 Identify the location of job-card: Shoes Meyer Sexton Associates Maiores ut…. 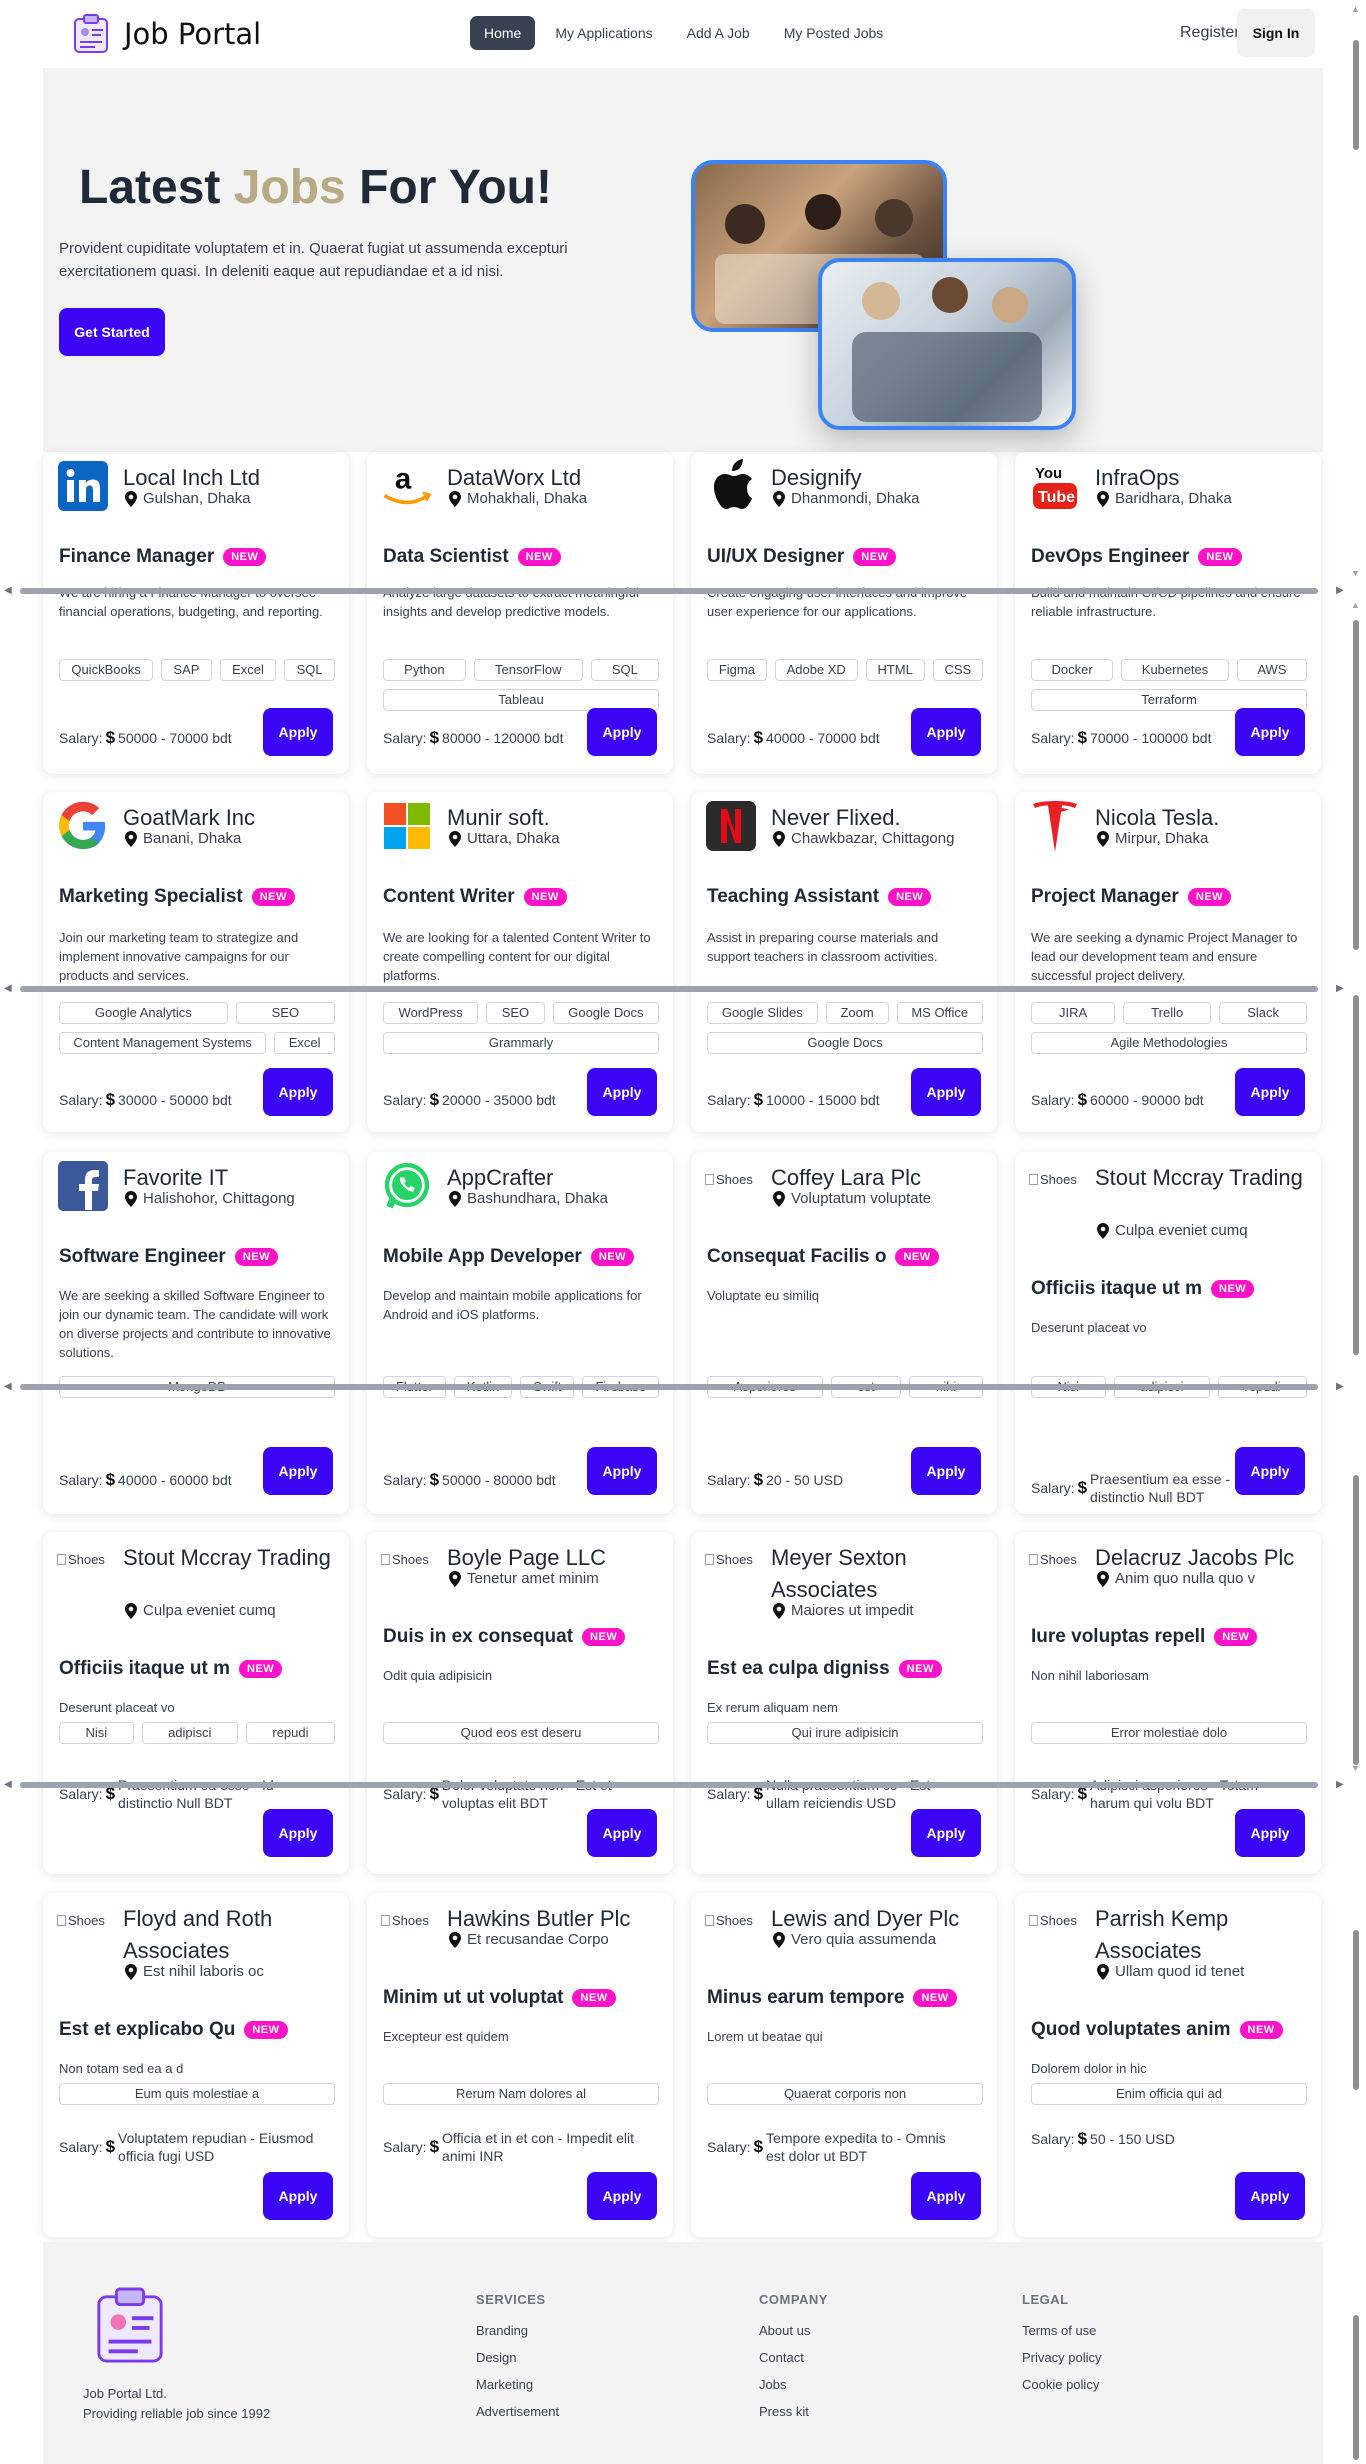
(844, 1703).